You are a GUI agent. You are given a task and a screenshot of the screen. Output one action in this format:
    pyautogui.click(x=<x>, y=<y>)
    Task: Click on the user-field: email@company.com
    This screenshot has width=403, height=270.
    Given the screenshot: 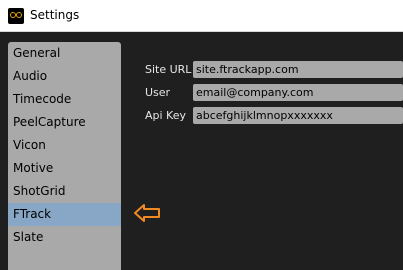 What is the action you would take?
    pyautogui.click(x=298, y=92)
    